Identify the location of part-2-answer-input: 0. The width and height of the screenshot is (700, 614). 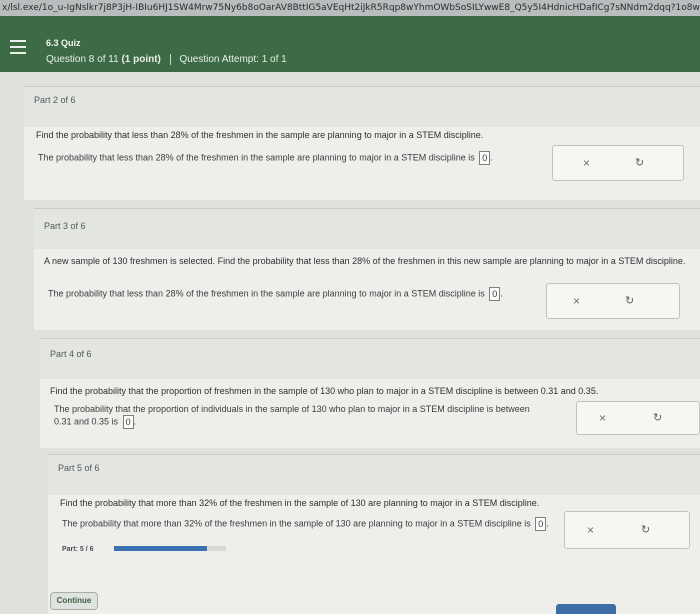
(485, 158).